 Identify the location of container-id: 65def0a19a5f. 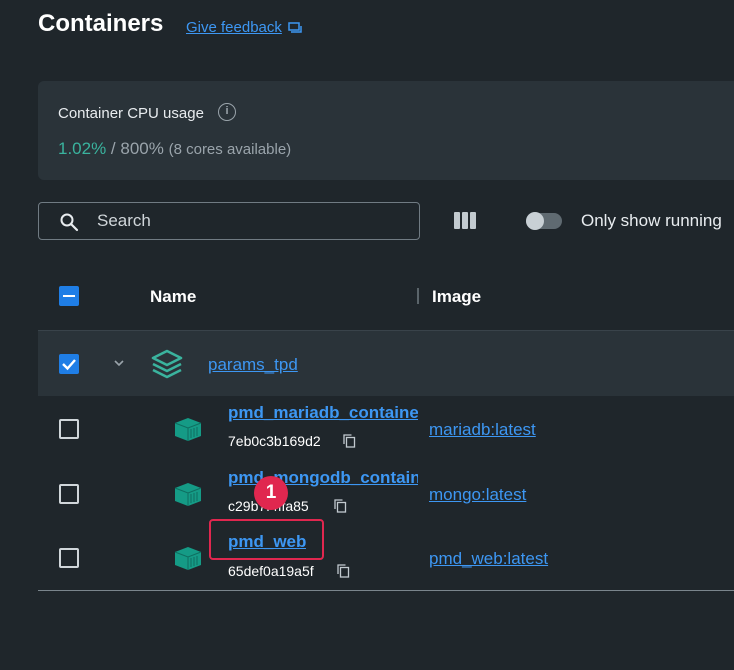
(271, 571).